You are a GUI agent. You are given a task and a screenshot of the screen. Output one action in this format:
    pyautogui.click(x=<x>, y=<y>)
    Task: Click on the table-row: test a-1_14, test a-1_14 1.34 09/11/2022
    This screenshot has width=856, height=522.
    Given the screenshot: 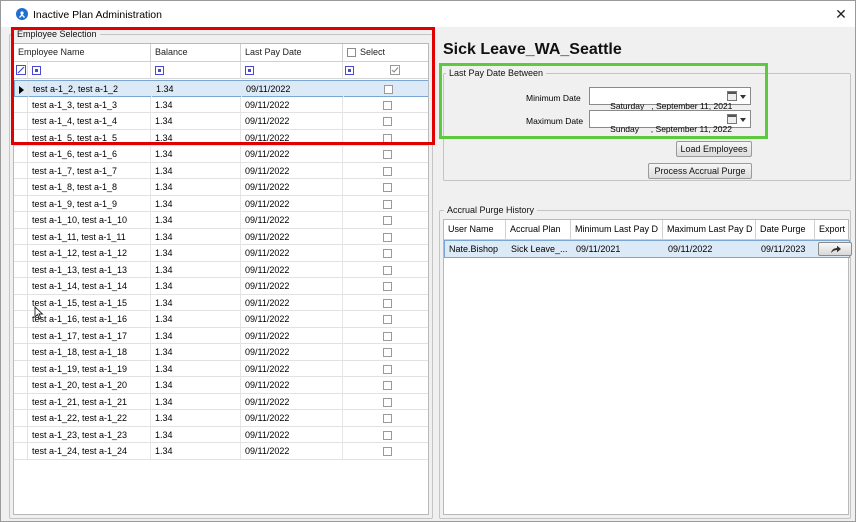 What is the action you would take?
    pyautogui.click(x=221, y=286)
    